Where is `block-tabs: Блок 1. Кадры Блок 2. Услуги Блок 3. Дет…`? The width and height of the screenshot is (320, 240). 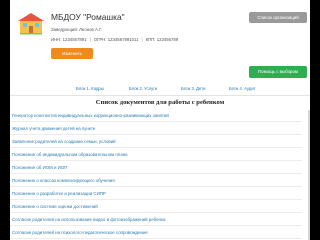 block-tabs: Блок 1. Кадры Блок 2. Услуги Блок 3. Дет… is located at coordinates (160, 90).